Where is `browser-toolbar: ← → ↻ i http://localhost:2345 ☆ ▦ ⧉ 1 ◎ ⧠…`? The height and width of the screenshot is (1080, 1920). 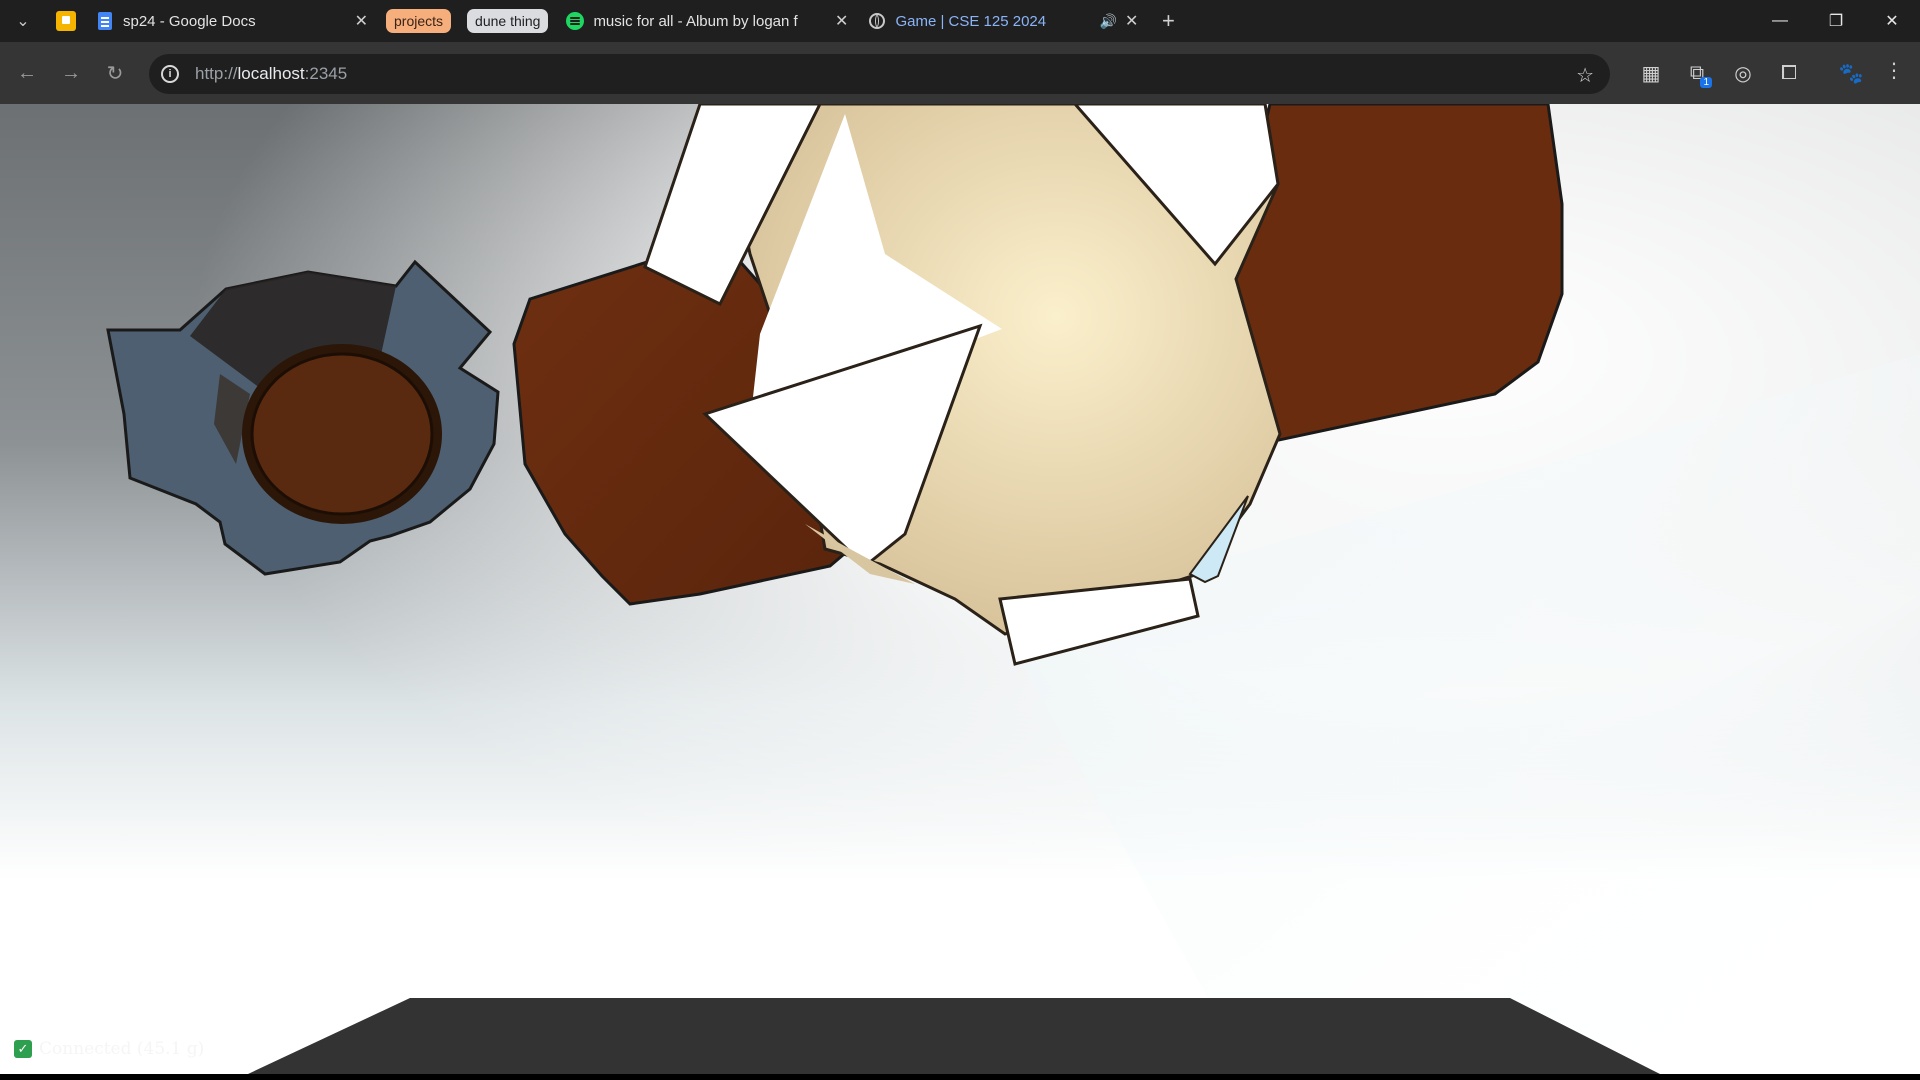 browser-toolbar: ← → ↻ i http://localhost:2345 ☆ ▦ ⧉ 1 ◎ ⧠… is located at coordinates (960, 73).